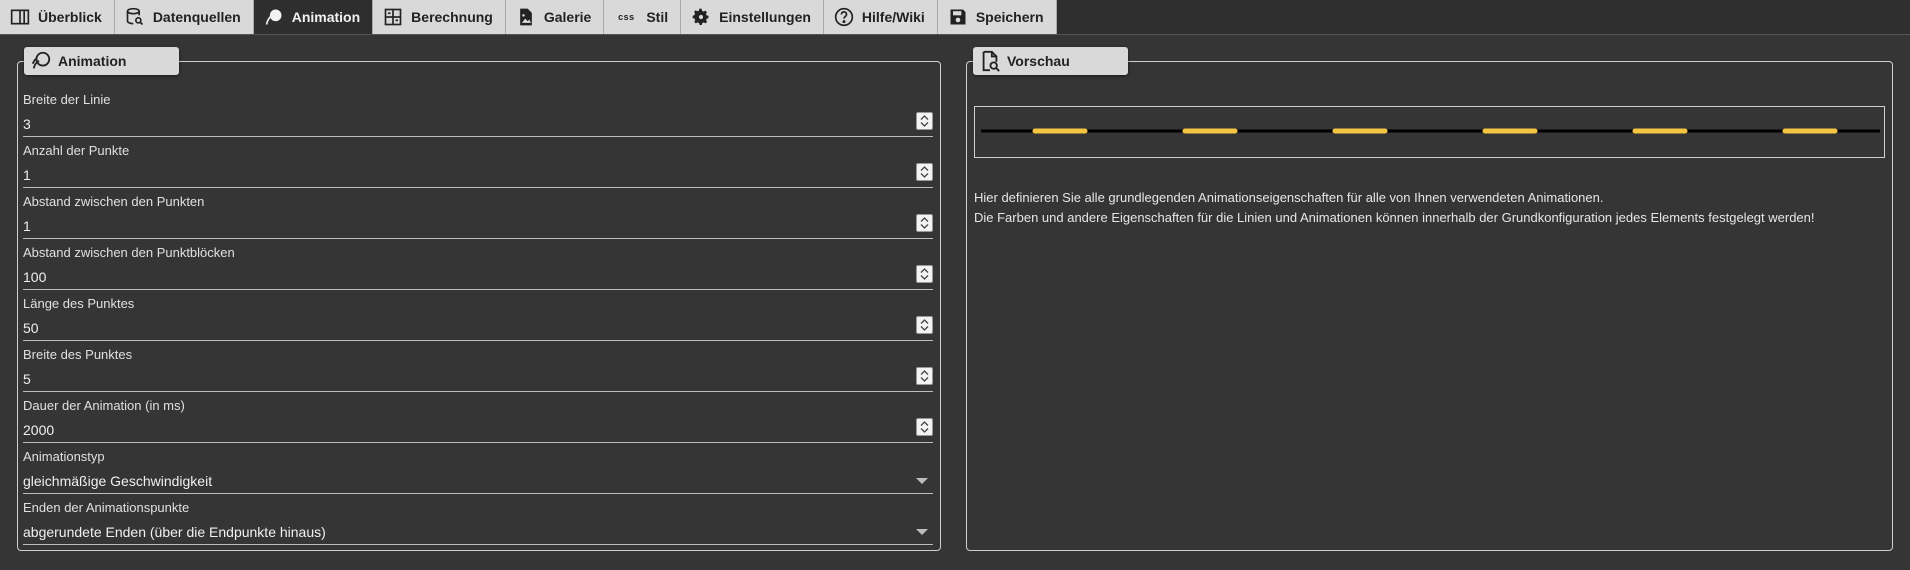  Describe the element at coordinates (27, 124) in the screenshot. I see `field-number-input: 3` at that location.